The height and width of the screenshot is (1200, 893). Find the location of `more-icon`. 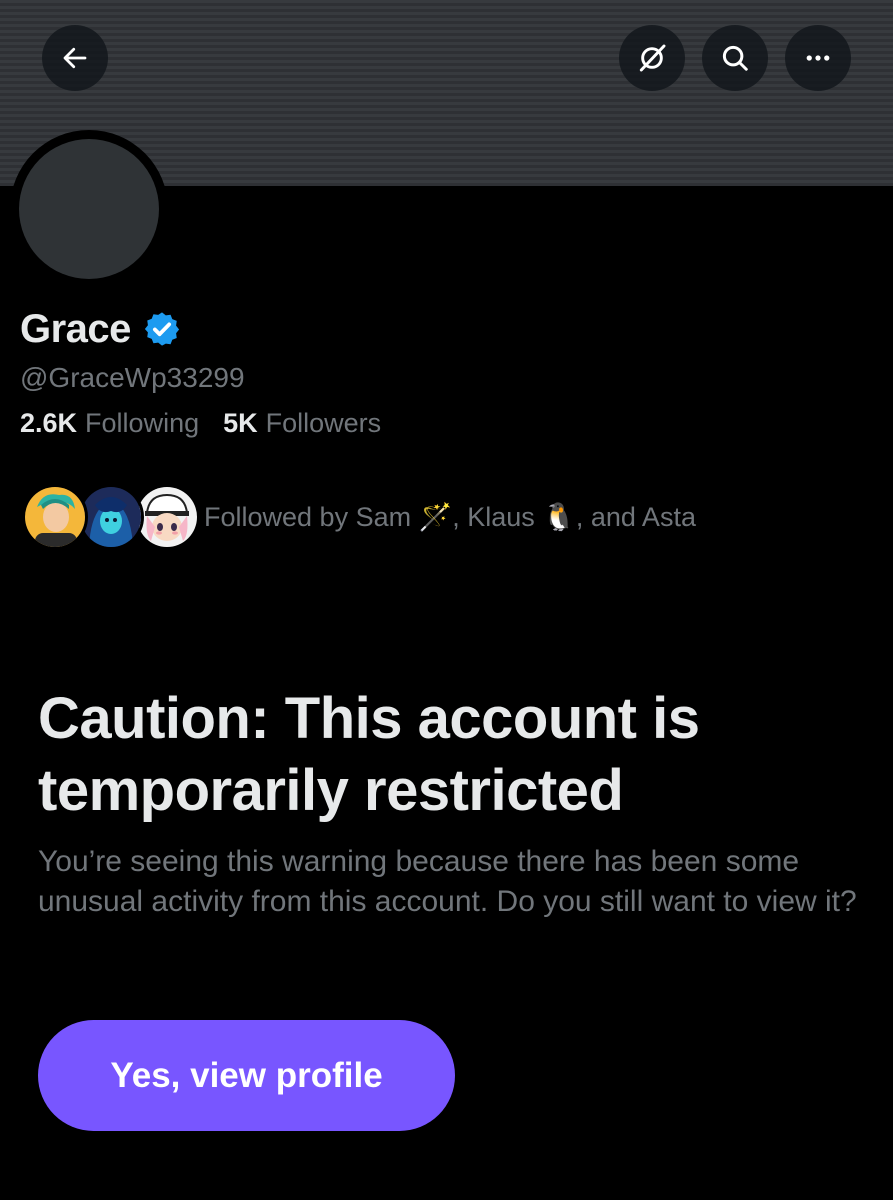

more-icon is located at coordinates (818, 58).